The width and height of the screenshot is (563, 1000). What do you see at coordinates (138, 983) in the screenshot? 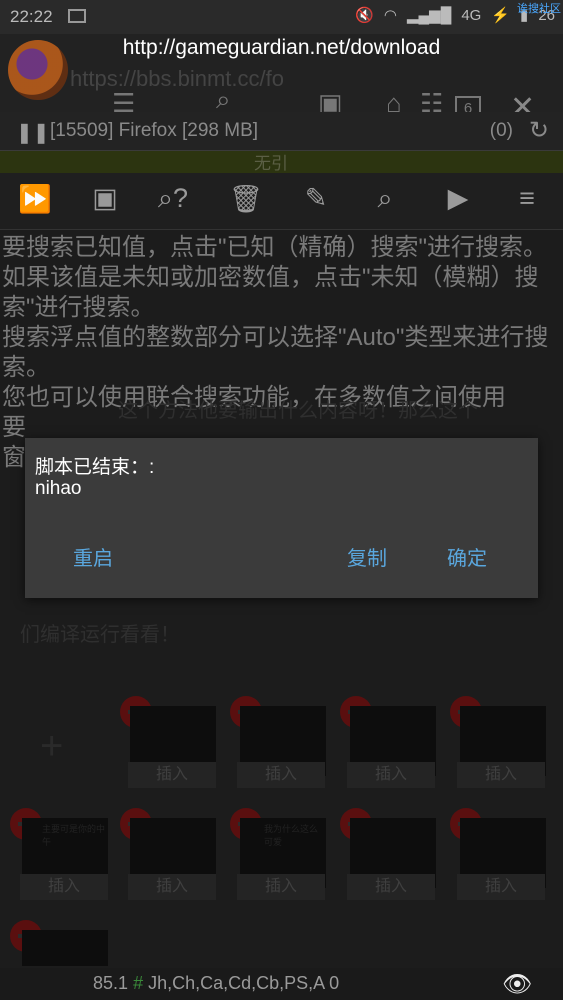
I see `hash-symbol: #` at bounding box center [138, 983].